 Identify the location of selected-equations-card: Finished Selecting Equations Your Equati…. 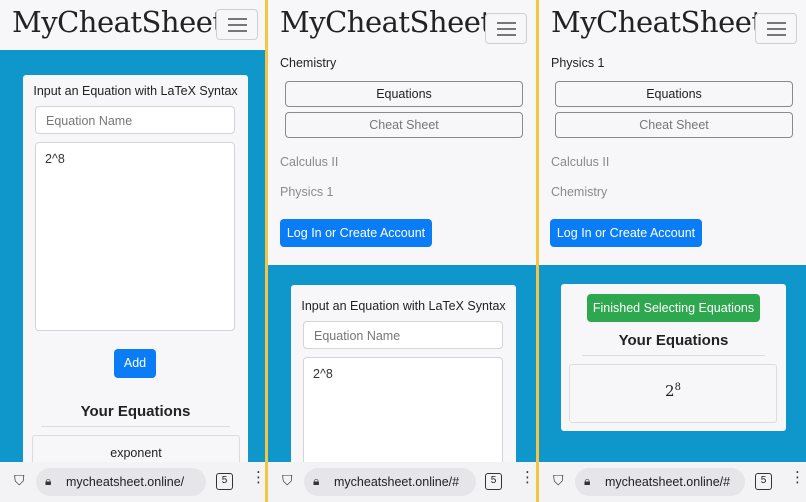
(673, 357).